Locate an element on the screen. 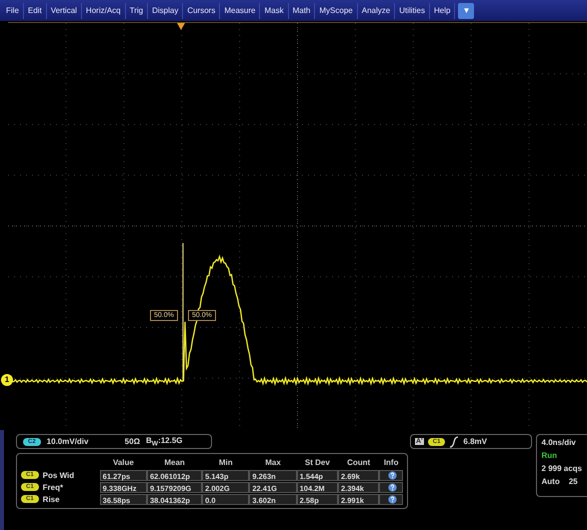 The height and width of the screenshot is (530, 587). impedance: 50Ω is located at coordinates (132, 441).